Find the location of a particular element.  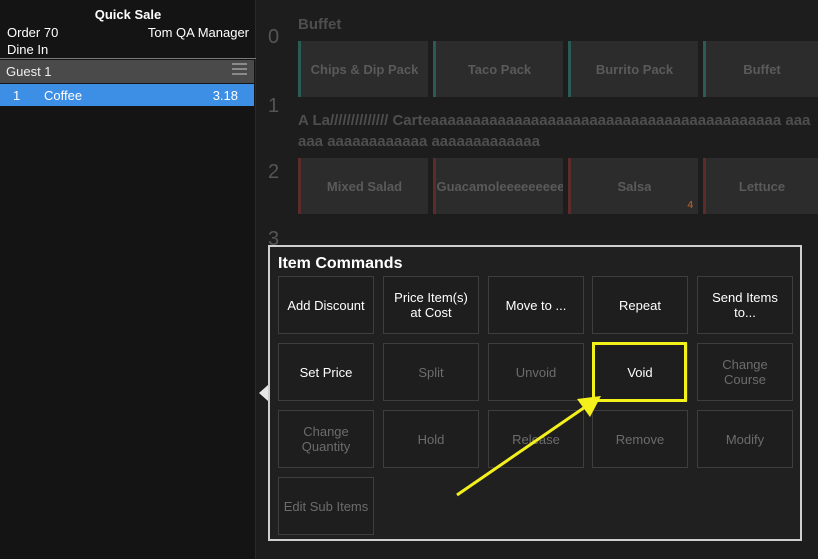

tile-label: Guacamoleeeeeeeeee is located at coordinates (499, 186).